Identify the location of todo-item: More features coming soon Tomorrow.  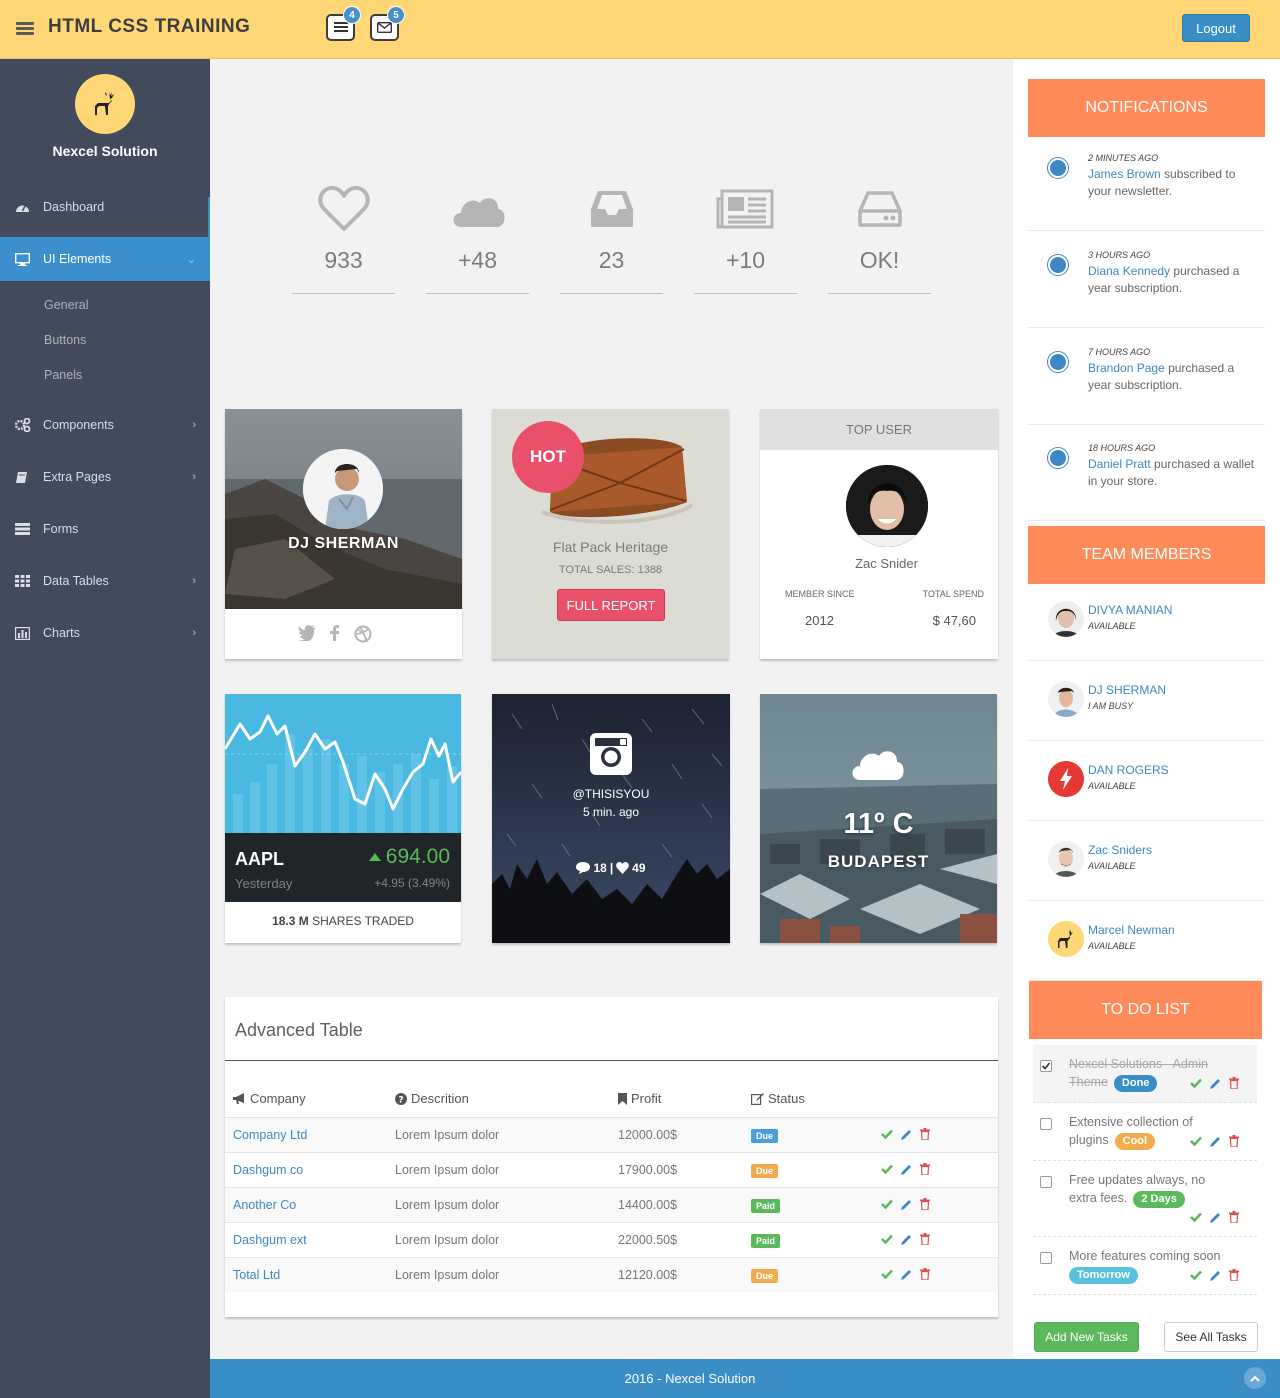
(1145, 1266).